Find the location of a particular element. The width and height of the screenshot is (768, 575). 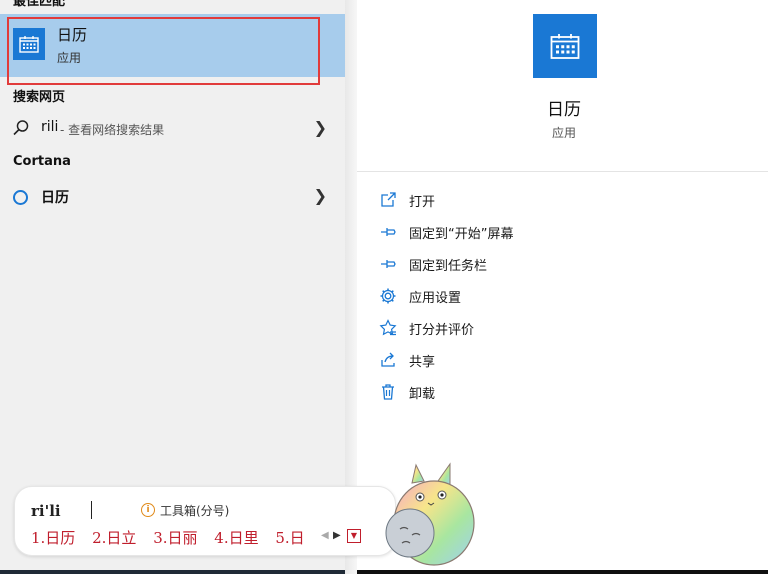

action-label: 固定到“开始”屏幕 is located at coordinates (461, 234).